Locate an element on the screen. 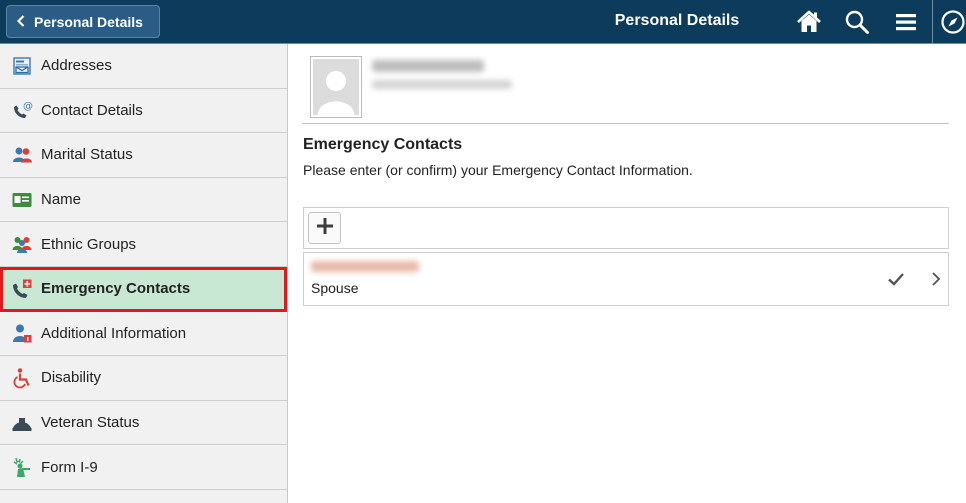 The height and width of the screenshot is (503, 966). plus-icon is located at coordinates (324, 228).